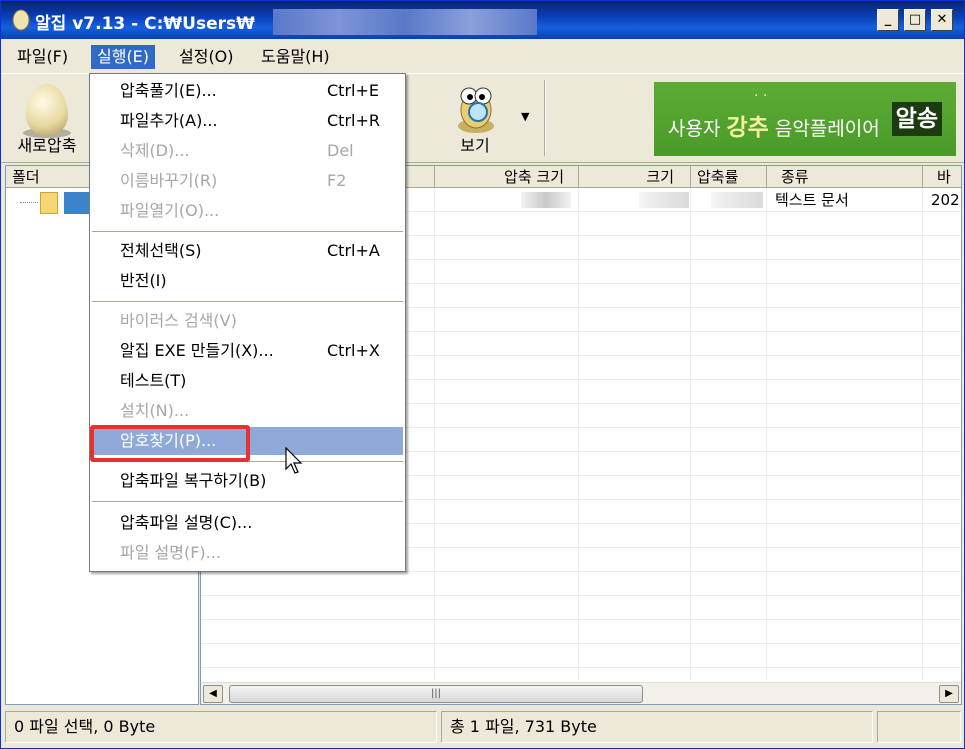 This screenshot has height=749, width=965. I want to click on menu-file: 파일(F), so click(42, 57).